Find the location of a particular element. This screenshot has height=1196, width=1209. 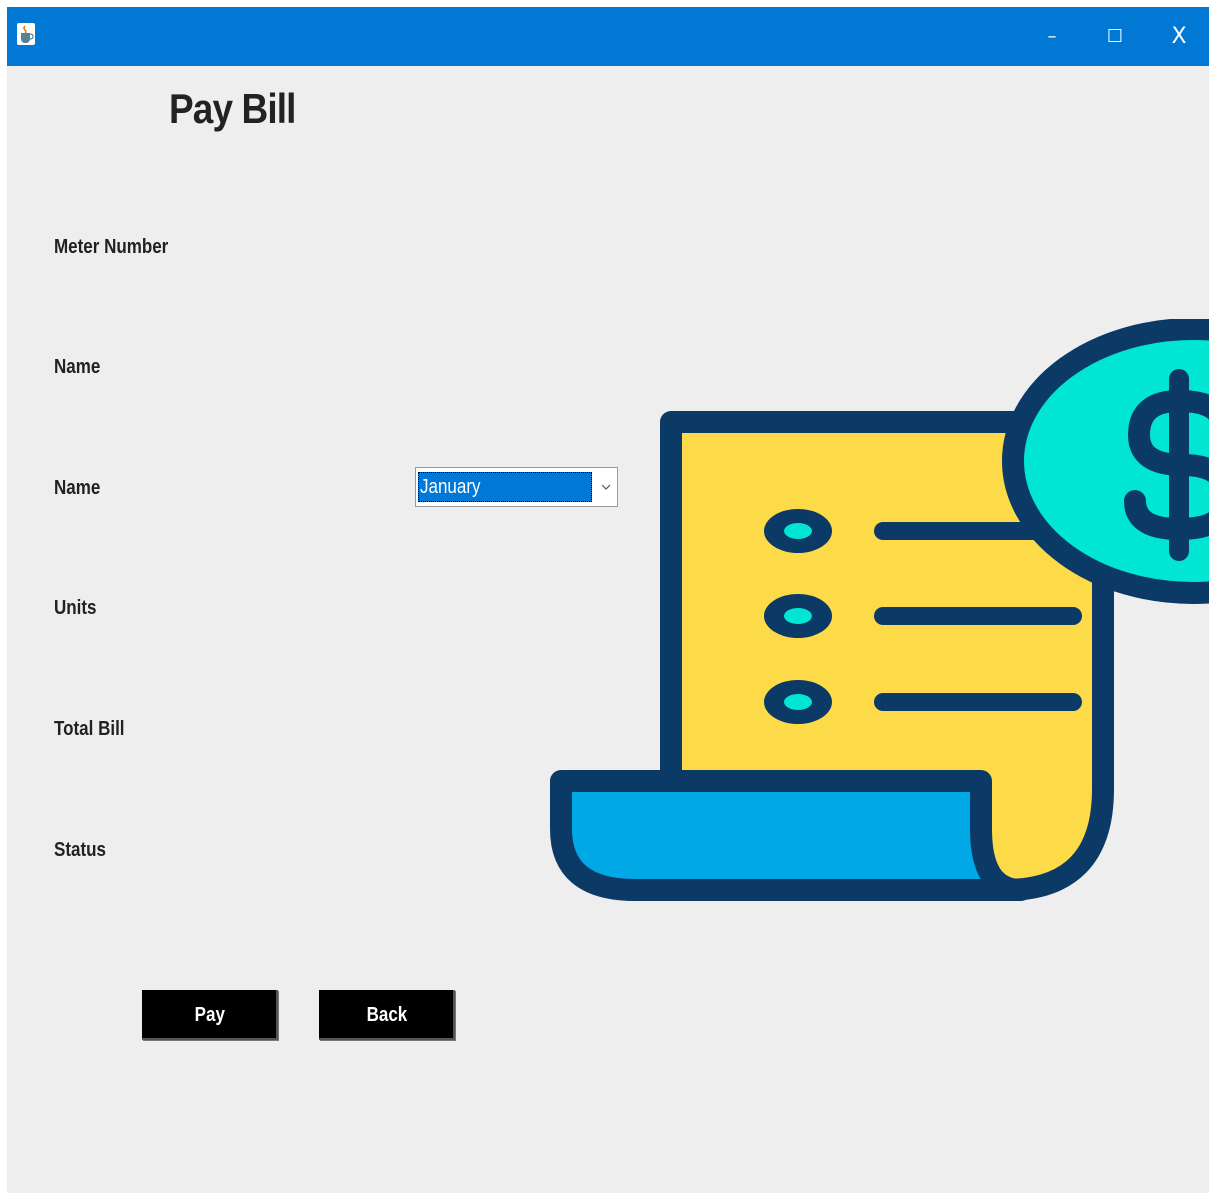

back-button-label: Back is located at coordinates (387, 1014).